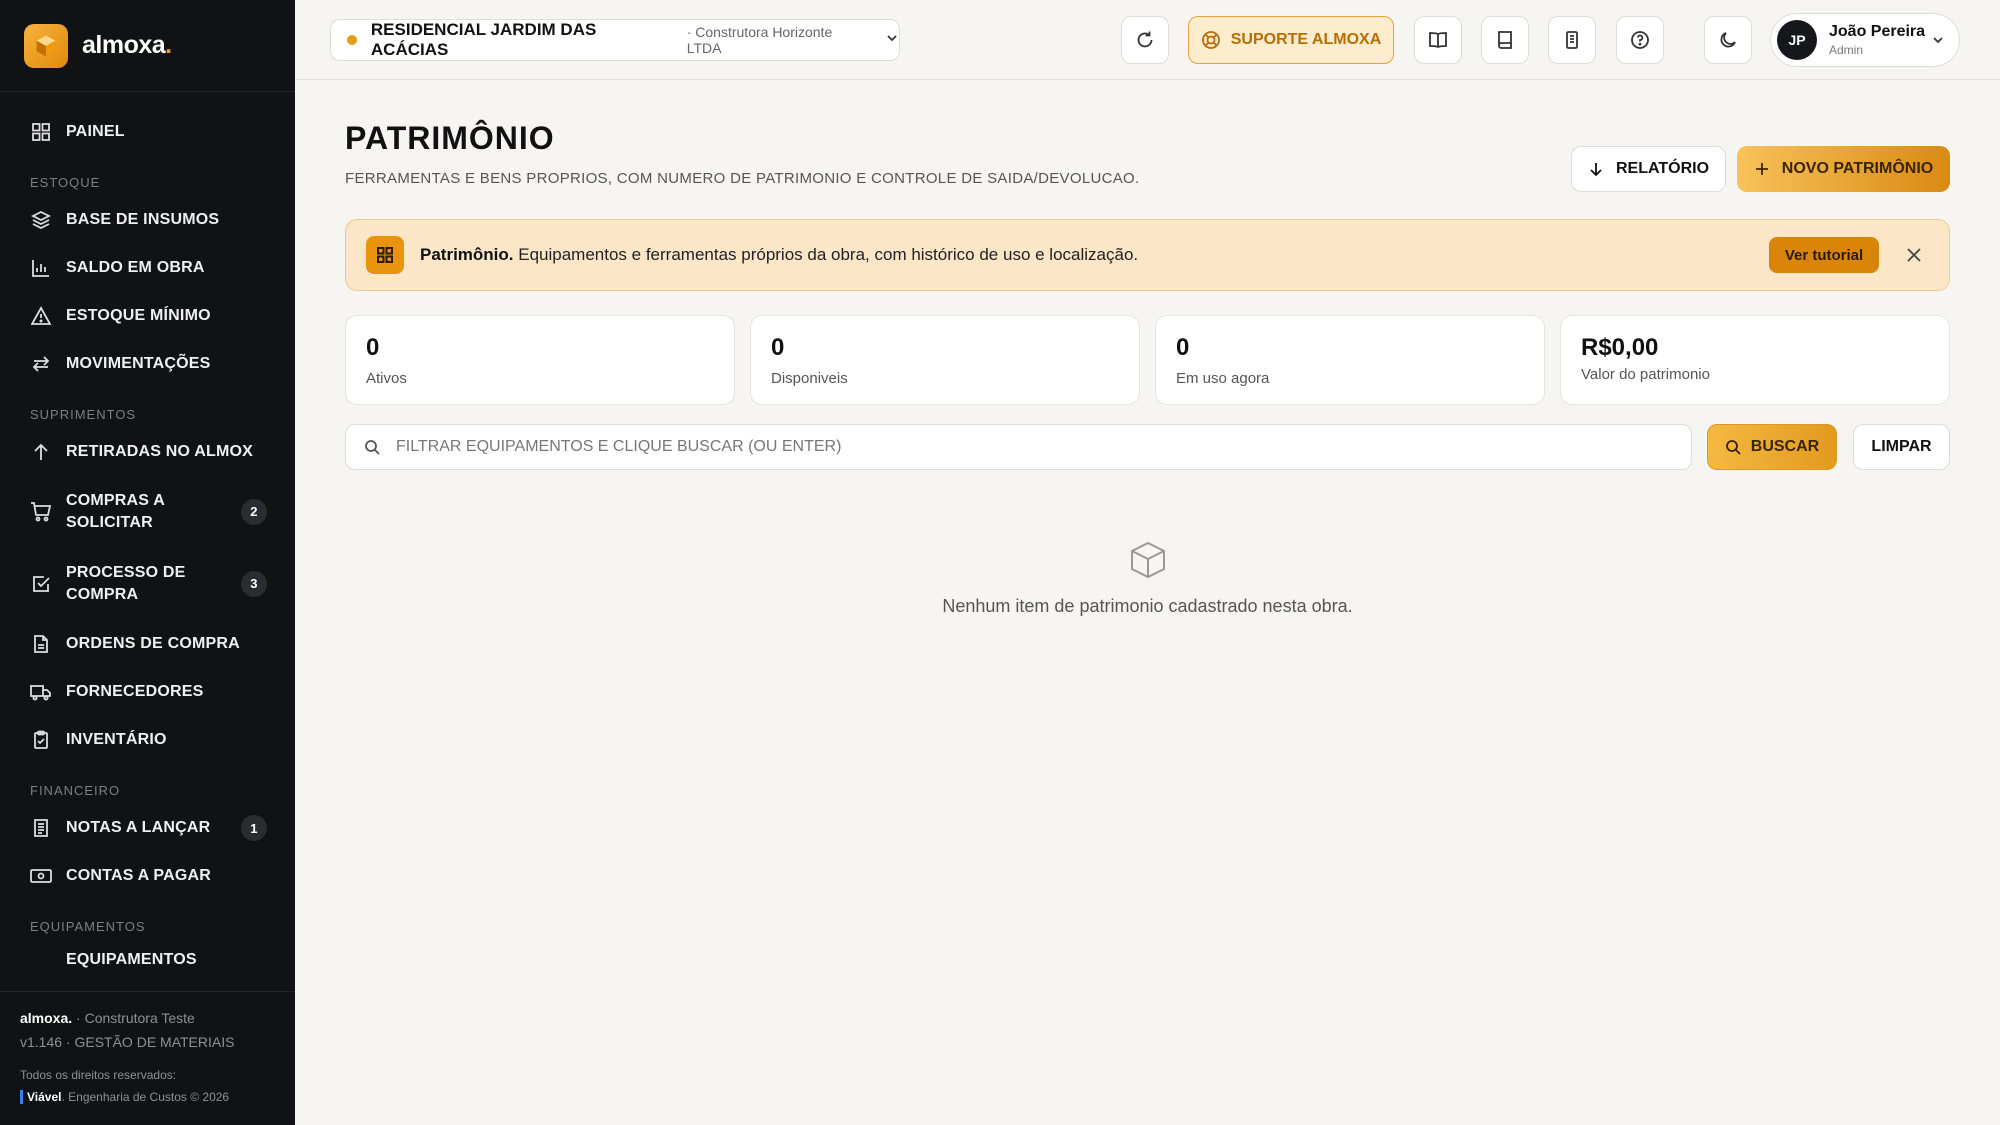 Image resolution: width=2000 pixels, height=1125 pixels. I want to click on search-box, so click(1018, 447).